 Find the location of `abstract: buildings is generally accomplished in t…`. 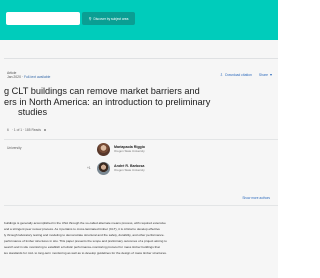

abstract: buildings is generally accomplished in t… is located at coordinates (139, 238).